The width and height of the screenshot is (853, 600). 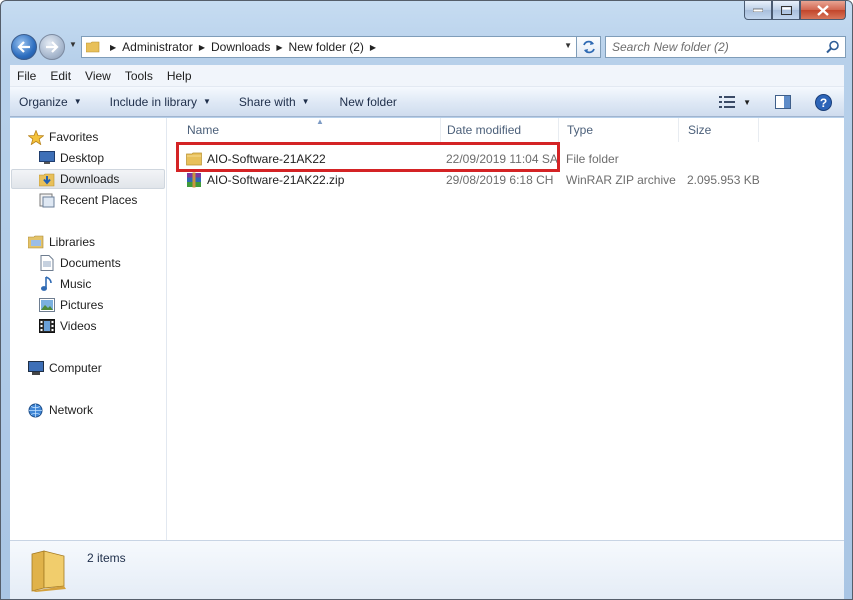 I want to click on search-box, so click(x=725, y=47).